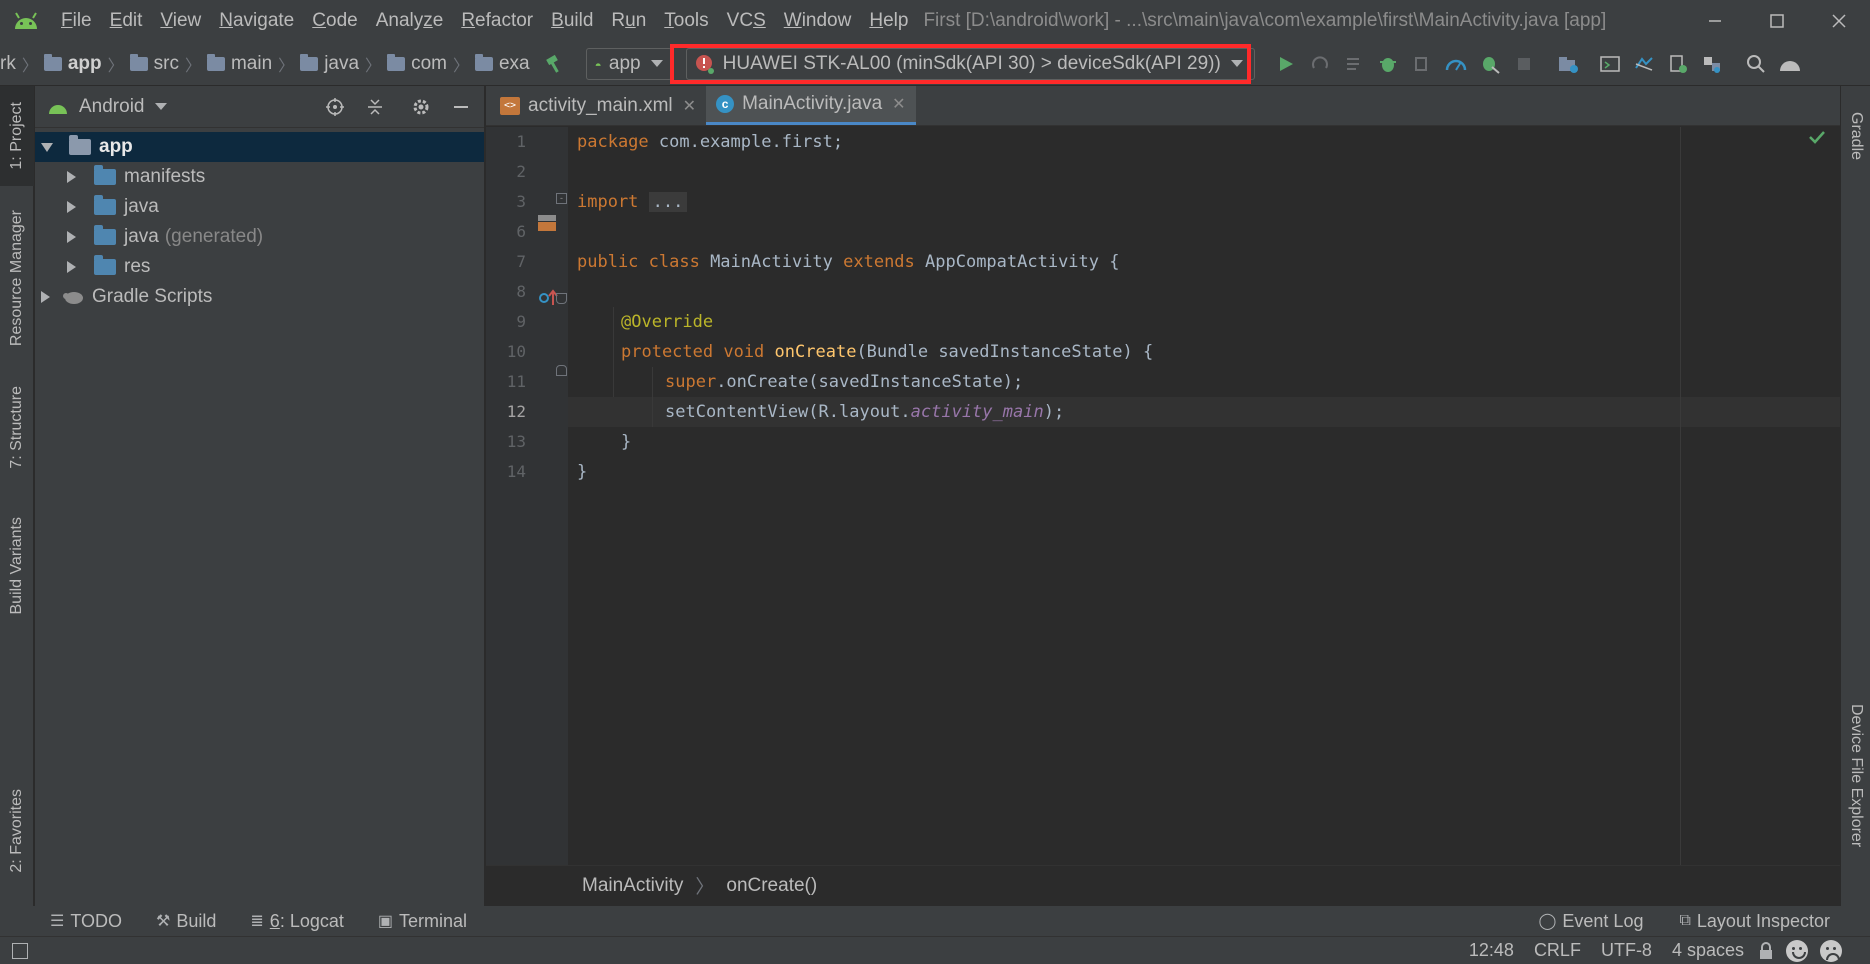 The image size is (1870, 964). Describe the element at coordinates (1754, 921) in the screenshot. I see `layout-inspector-tool-button: ⧉ Layout Inspector` at that location.